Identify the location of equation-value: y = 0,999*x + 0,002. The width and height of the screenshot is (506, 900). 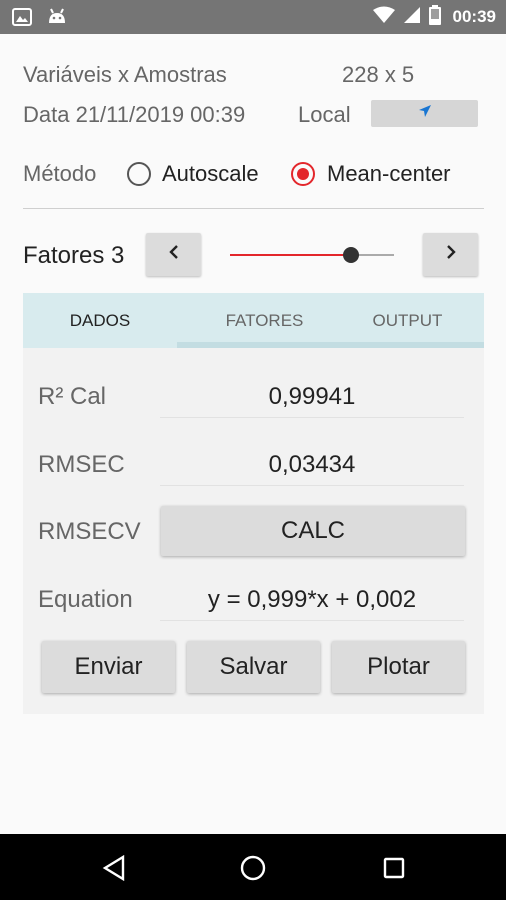
(312, 599).